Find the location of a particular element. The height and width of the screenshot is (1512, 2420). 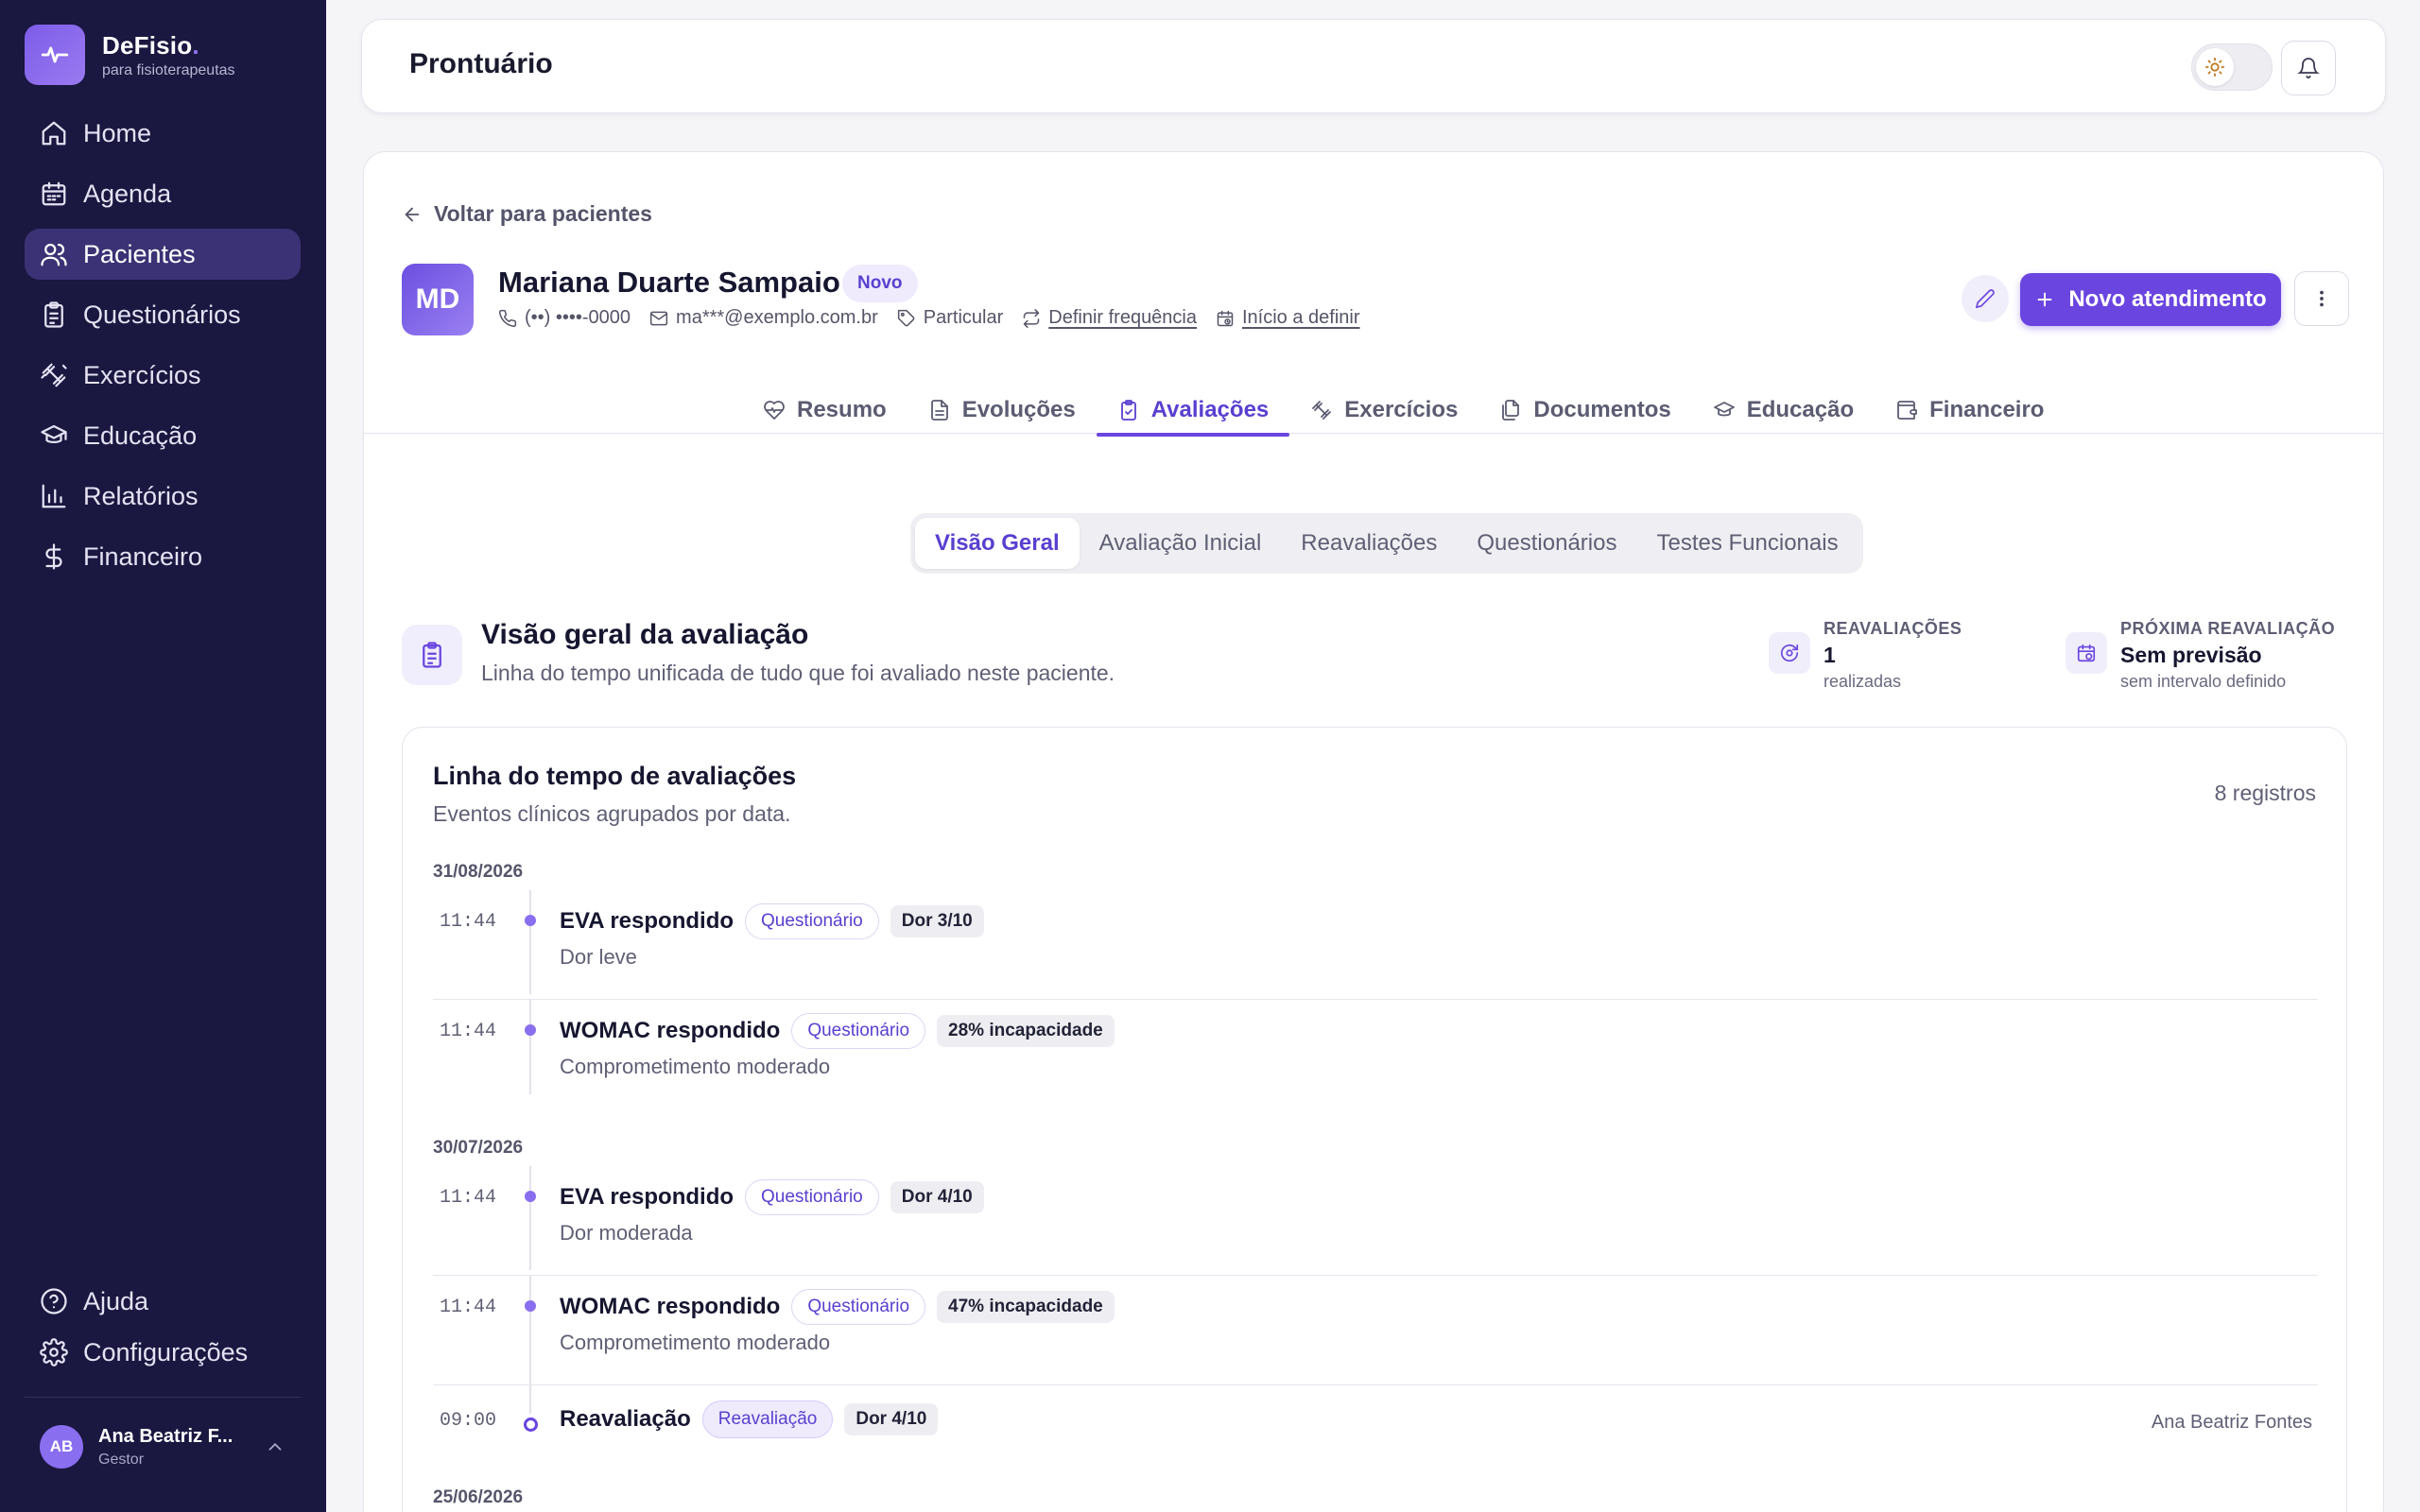

entry-author: Ana Beatriz Fontes is located at coordinates (2231, 1422).